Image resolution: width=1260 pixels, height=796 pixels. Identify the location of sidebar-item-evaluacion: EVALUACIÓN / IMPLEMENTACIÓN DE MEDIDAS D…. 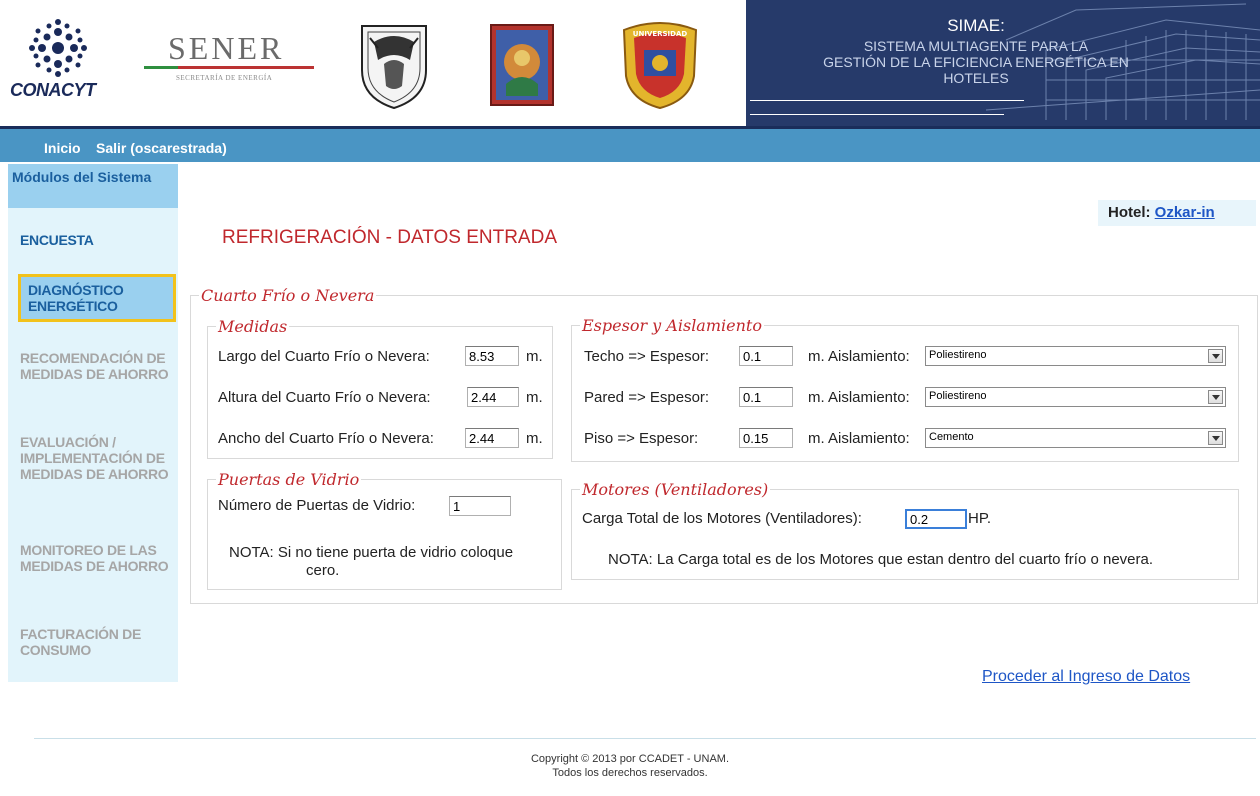
(94, 458).